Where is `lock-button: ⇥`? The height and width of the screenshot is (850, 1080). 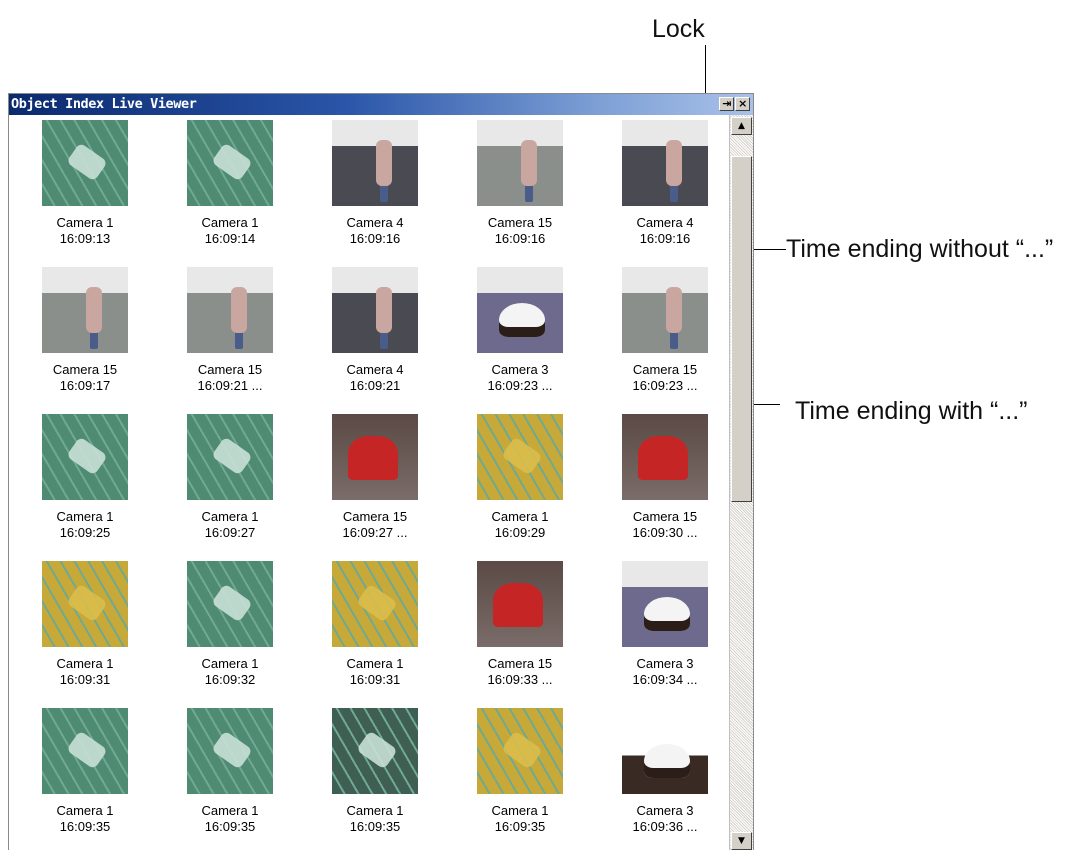
lock-button: ⇥ is located at coordinates (726, 104).